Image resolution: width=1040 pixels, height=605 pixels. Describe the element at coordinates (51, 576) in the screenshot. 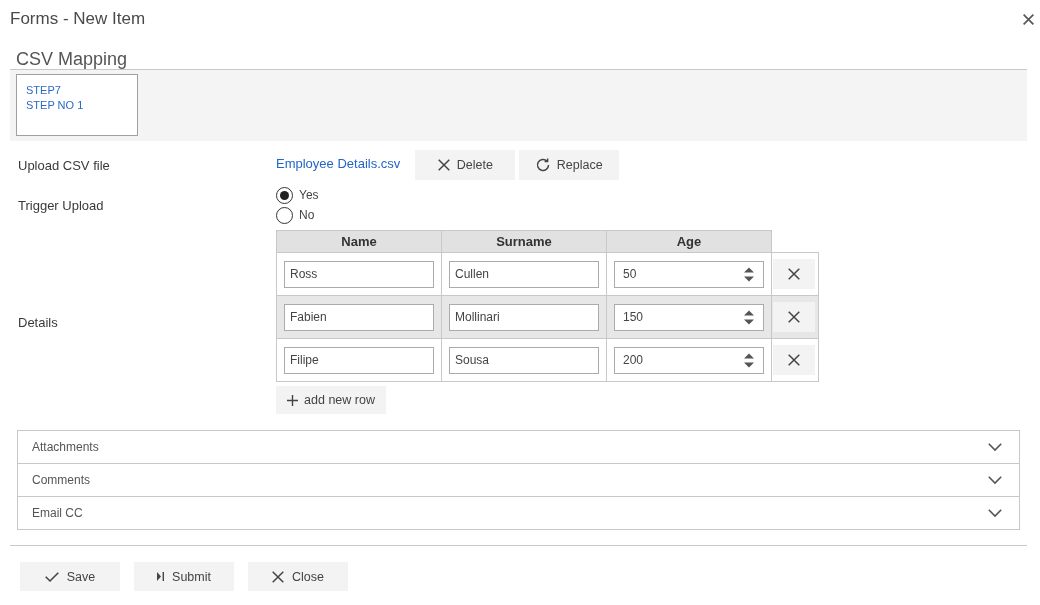

I see `check-icon` at that location.